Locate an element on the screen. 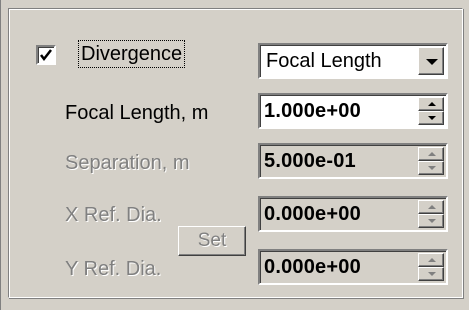 The image size is (469, 310). y-ref-dia-value: 0.000e+00 is located at coordinates (312, 267).